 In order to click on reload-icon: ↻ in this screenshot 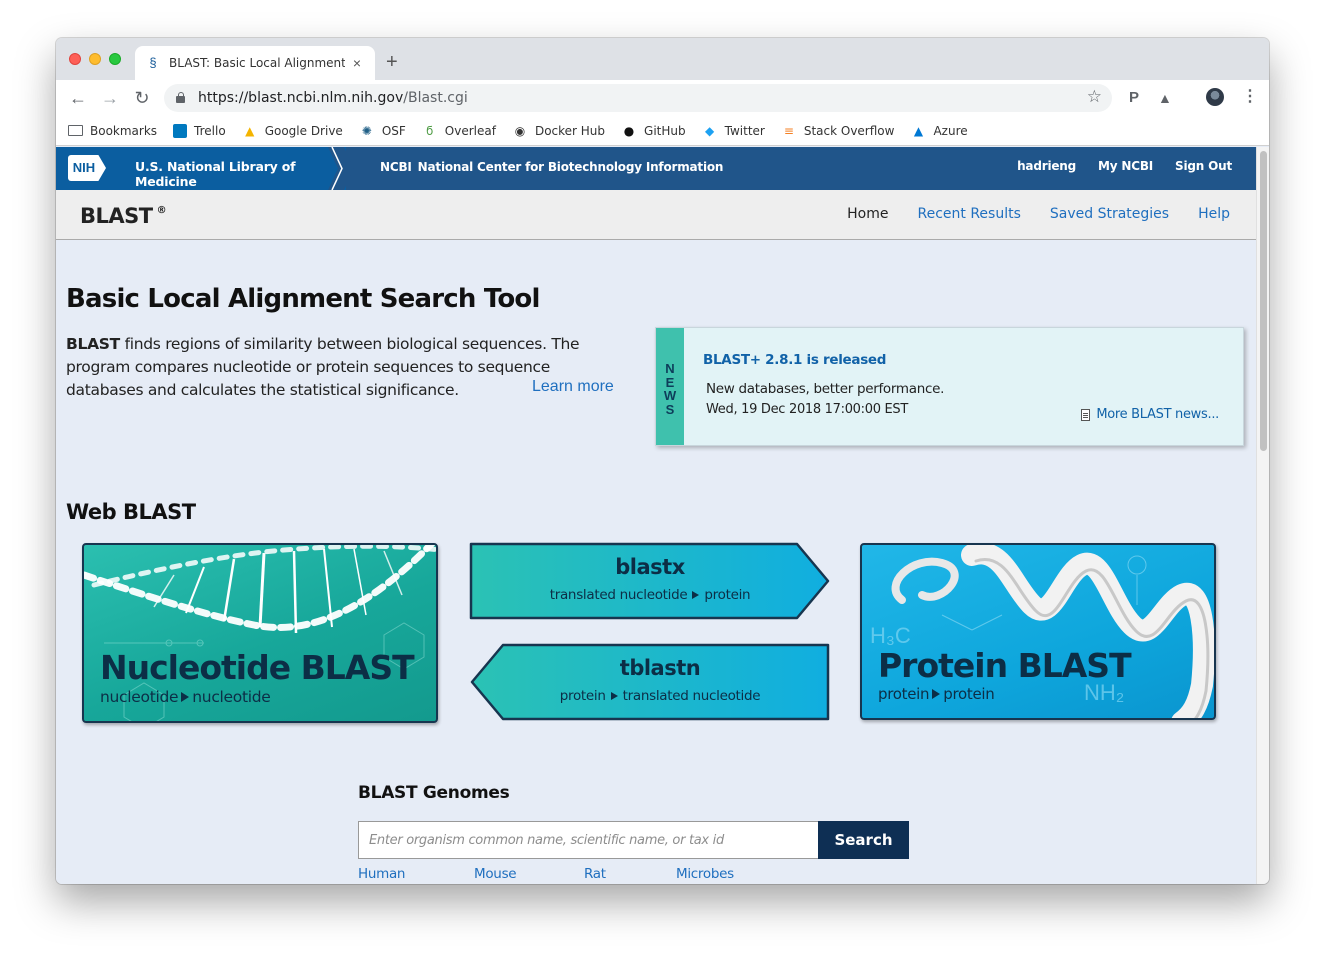, I will do `click(142, 98)`.